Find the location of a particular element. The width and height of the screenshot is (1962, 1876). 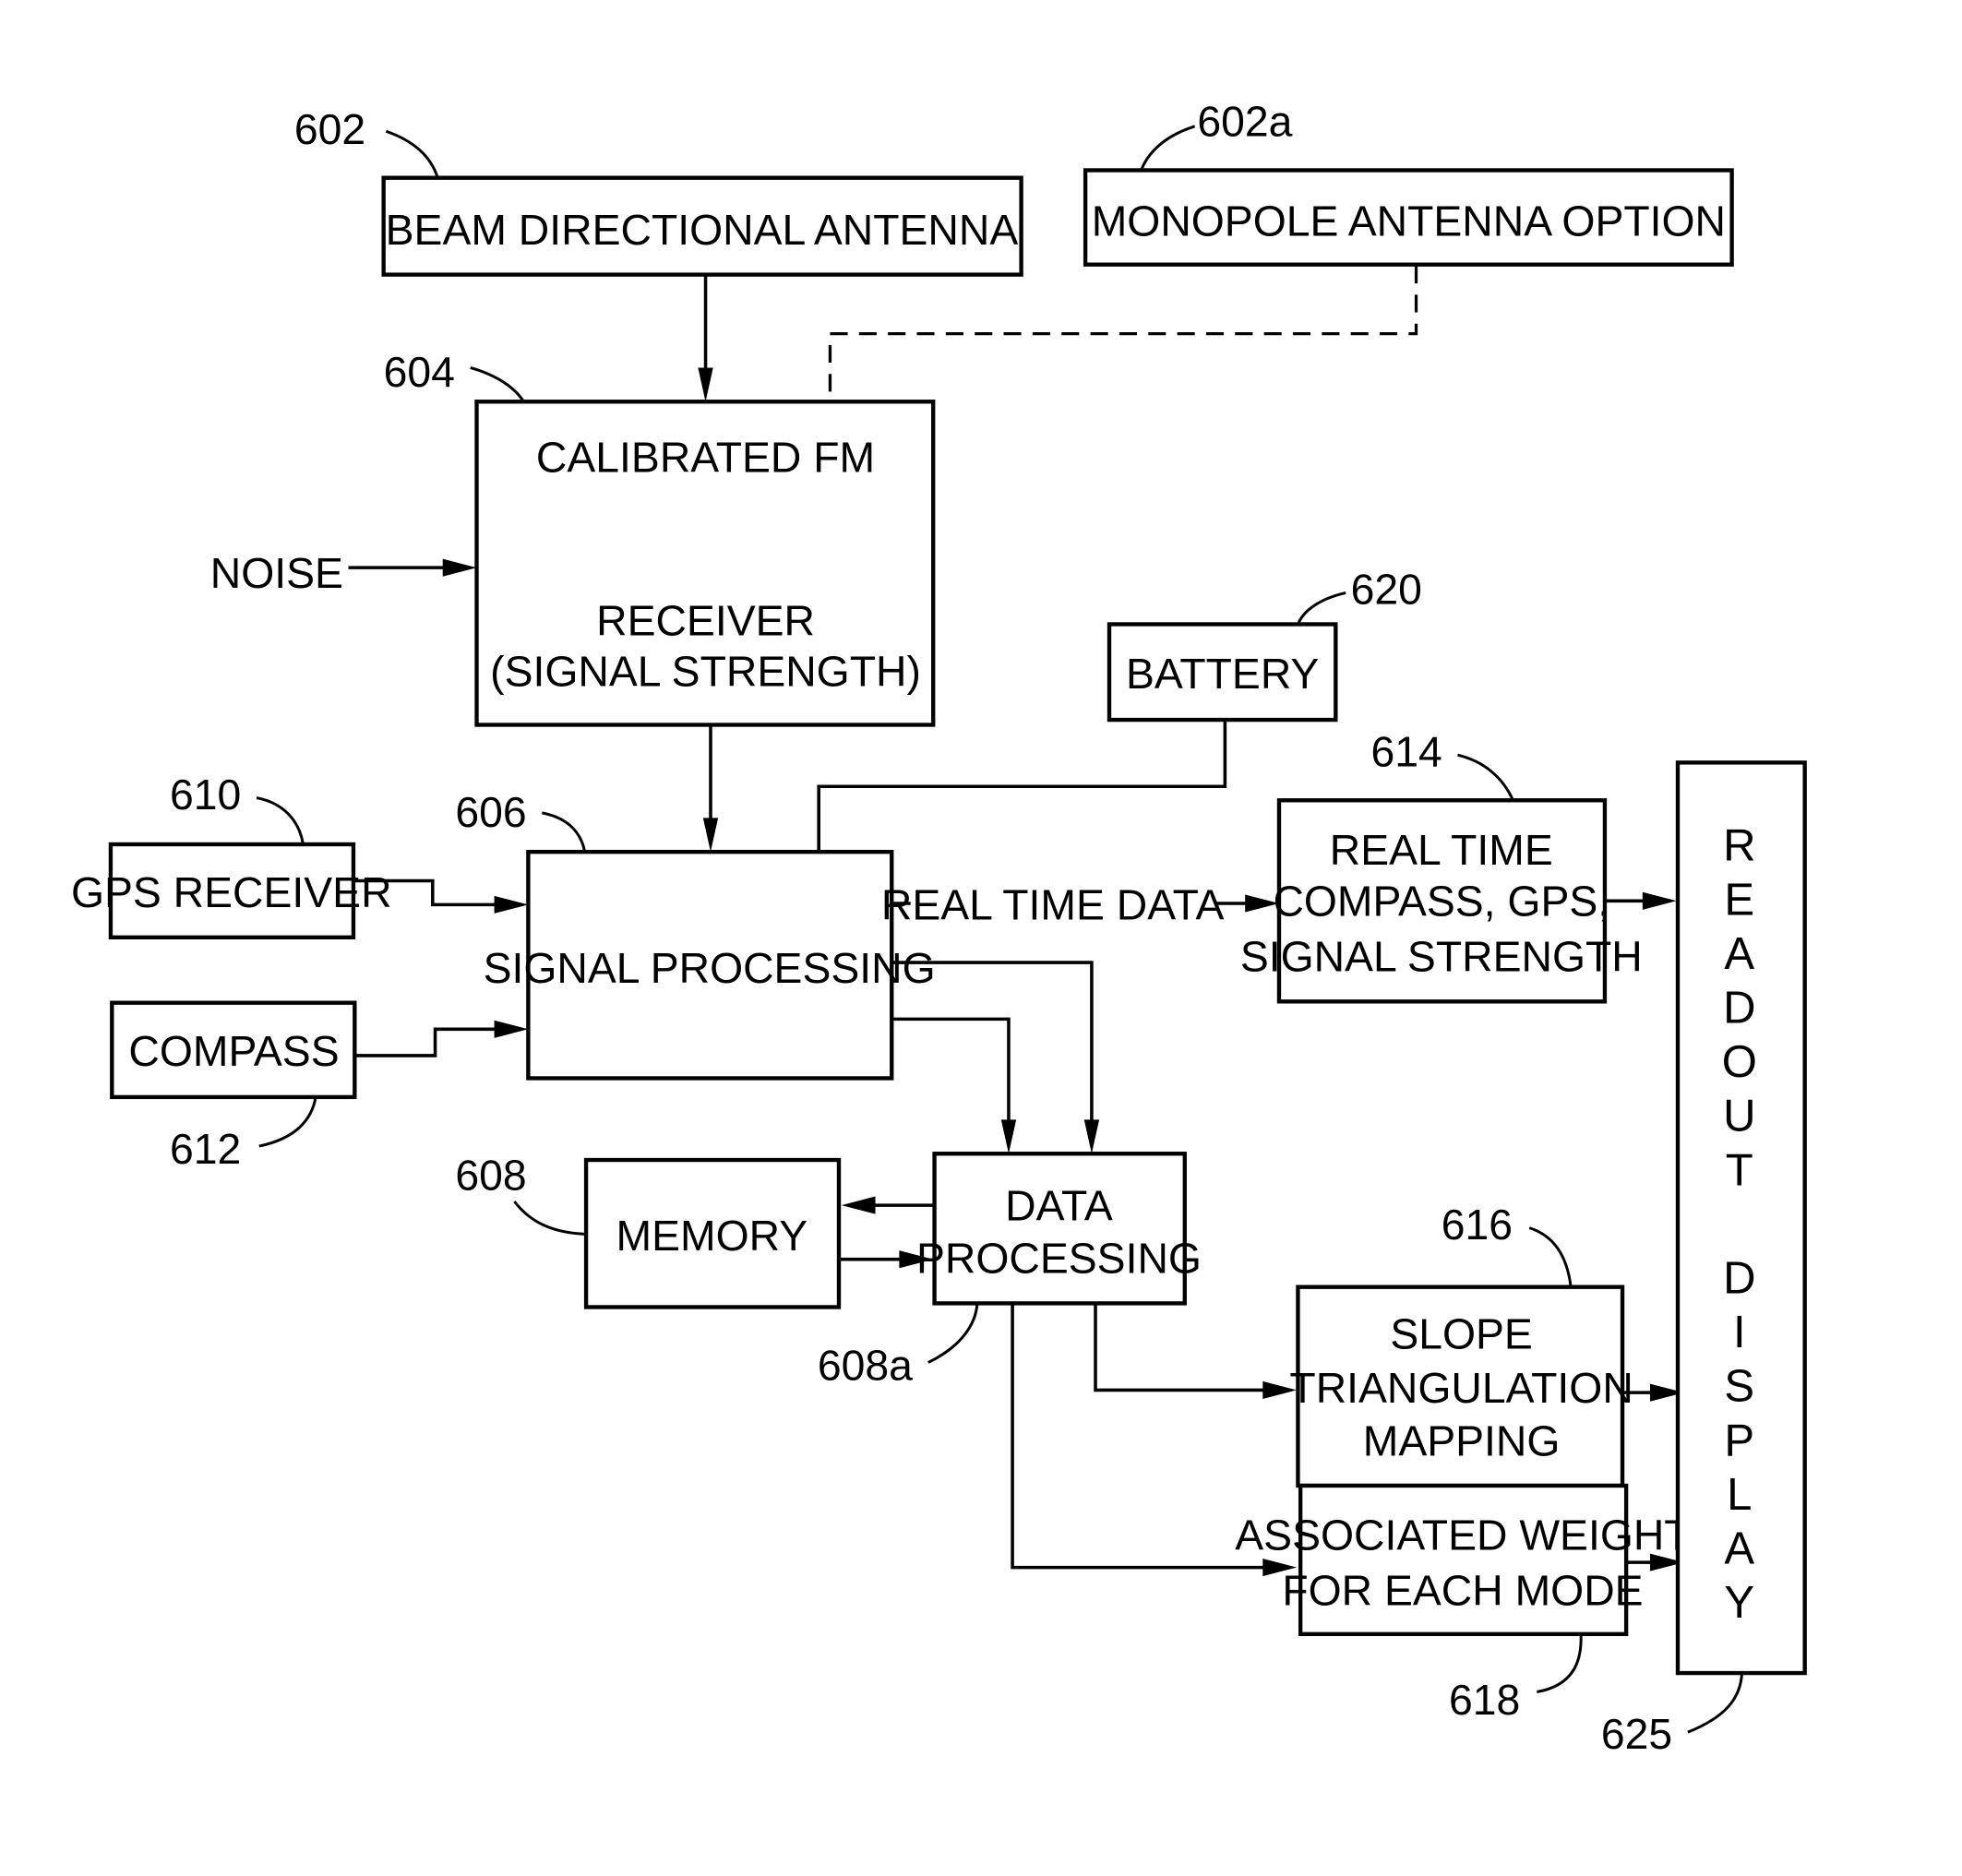

readout-letter: T is located at coordinates (1739, 1170).